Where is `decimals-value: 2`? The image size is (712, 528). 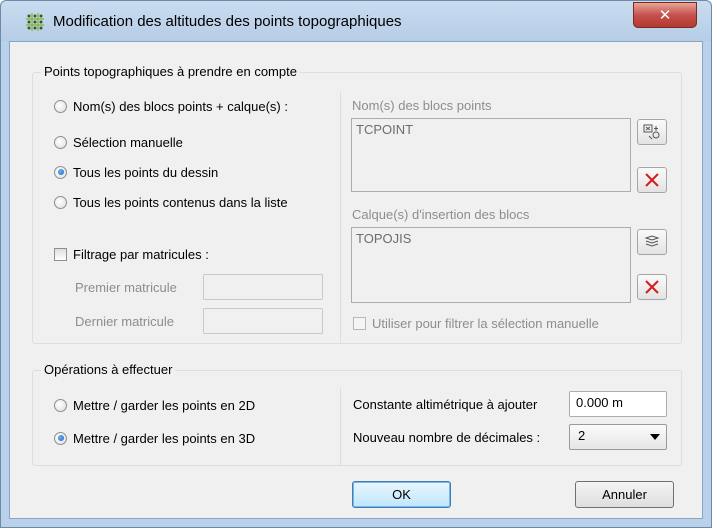
decimals-value: 2 is located at coordinates (582, 435).